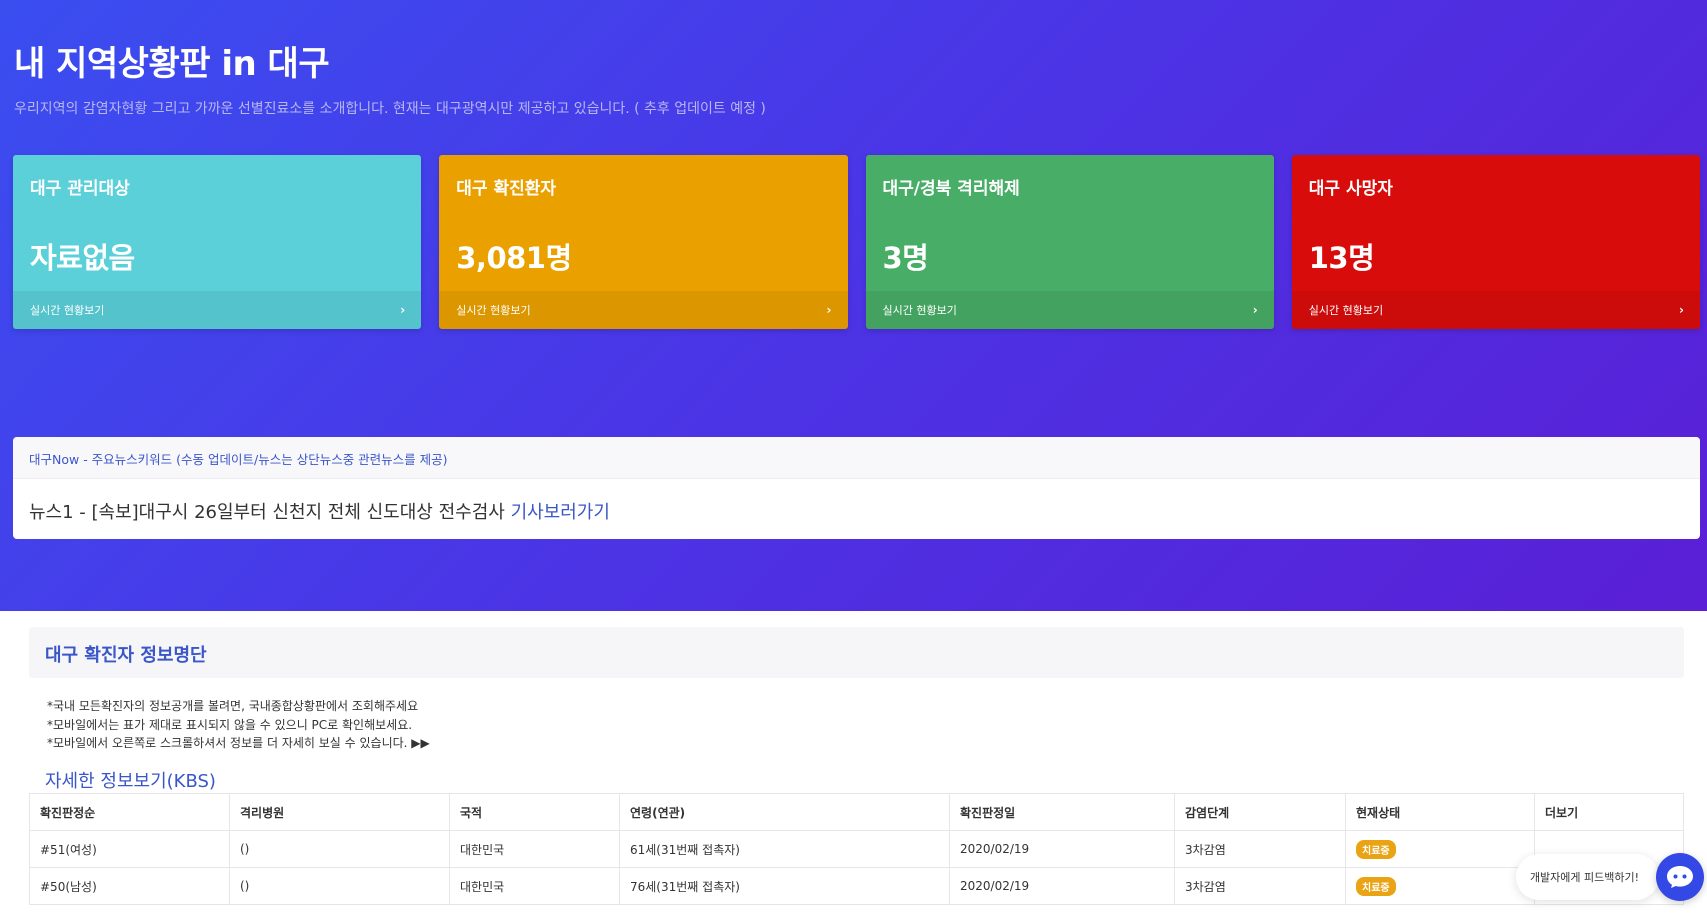 This screenshot has height=919, width=1707. What do you see at coordinates (1495, 242) in the screenshot?
I see `card-deaths: 대구 사망자 13명 실시간 현황보기 ›` at bounding box center [1495, 242].